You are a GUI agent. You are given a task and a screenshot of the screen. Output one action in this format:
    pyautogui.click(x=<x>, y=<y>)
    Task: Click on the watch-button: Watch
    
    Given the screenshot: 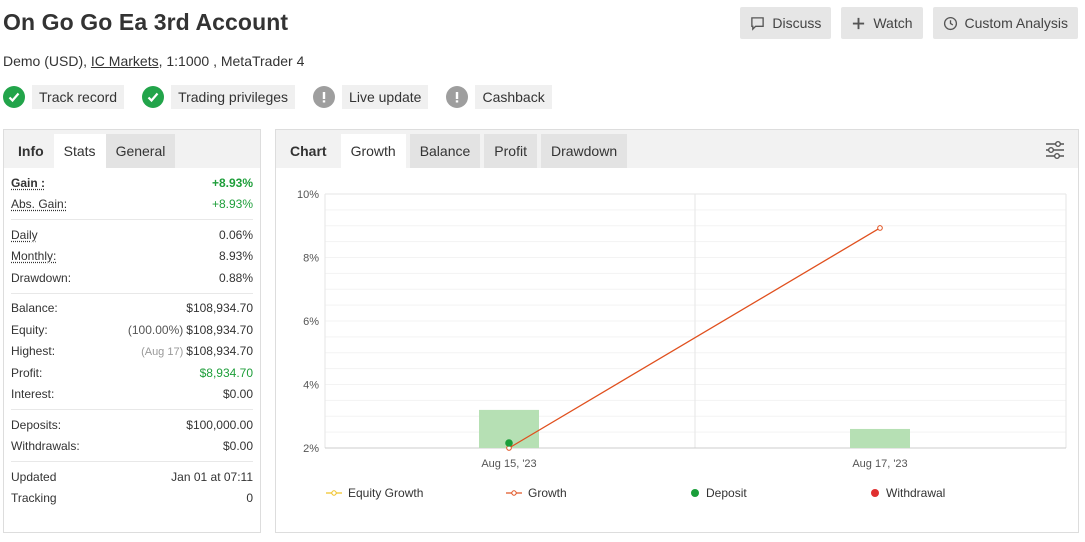 What is the action you would take?
    pyautogui.click(x=882, y=23)
    